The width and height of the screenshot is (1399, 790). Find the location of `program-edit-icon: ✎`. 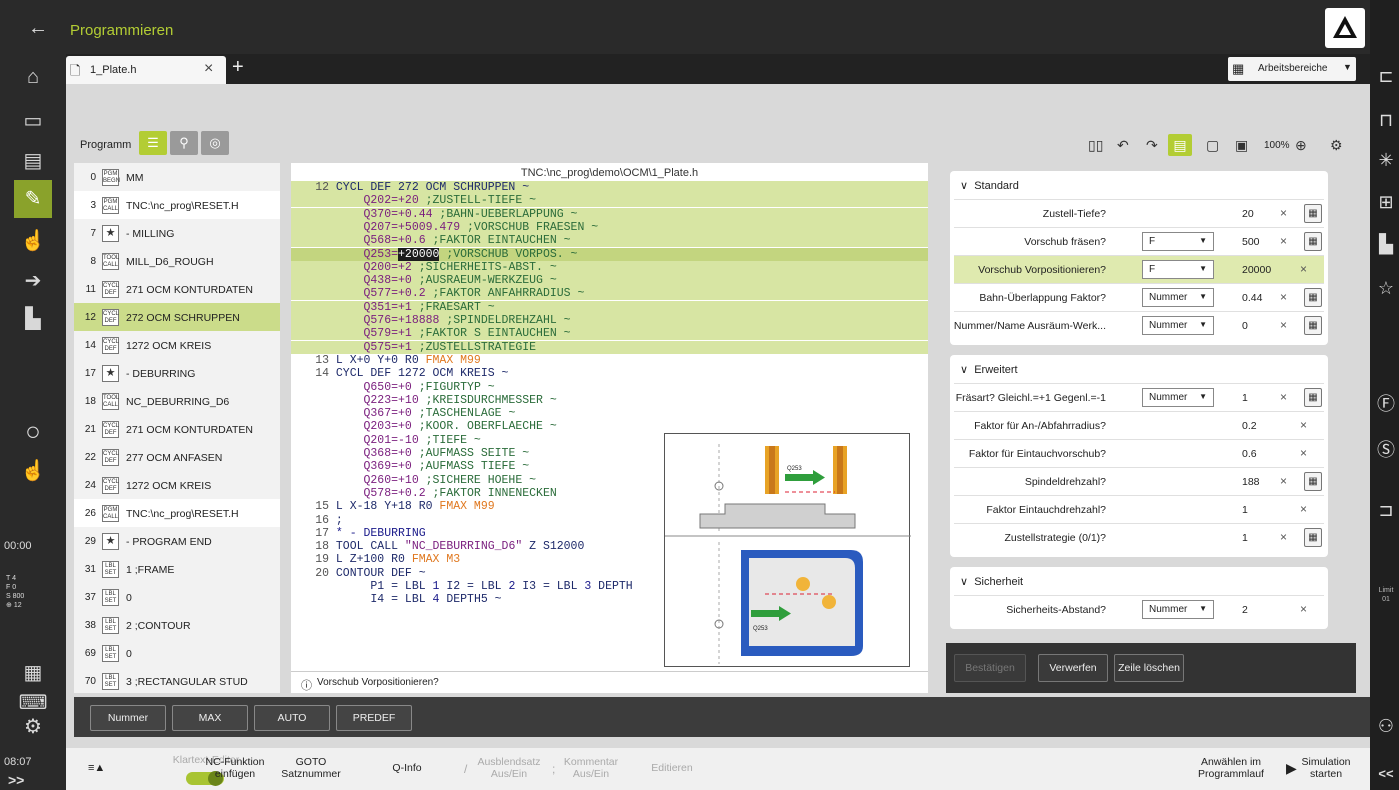

program-edit-icon: ✎ is located at coordinates (33, 199).